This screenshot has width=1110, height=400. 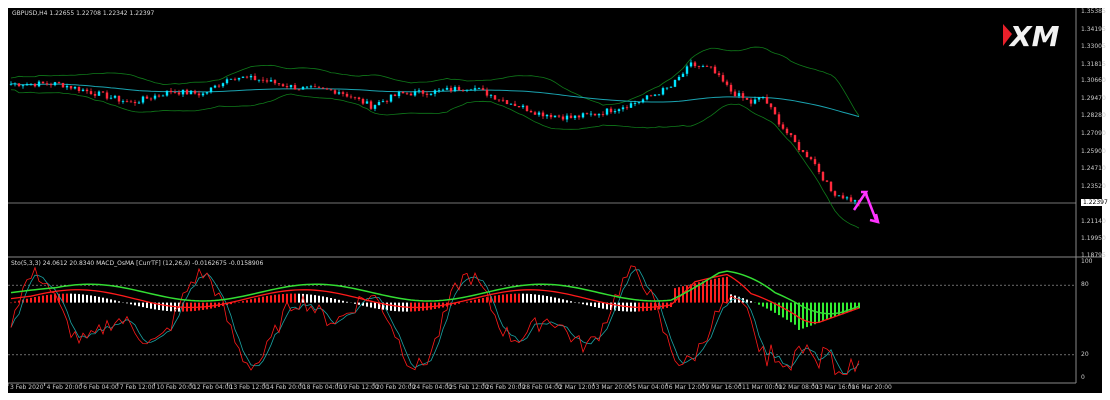 I want to click on time-tick-label: 19 Feb 12:00, so click(x=359, y=387).